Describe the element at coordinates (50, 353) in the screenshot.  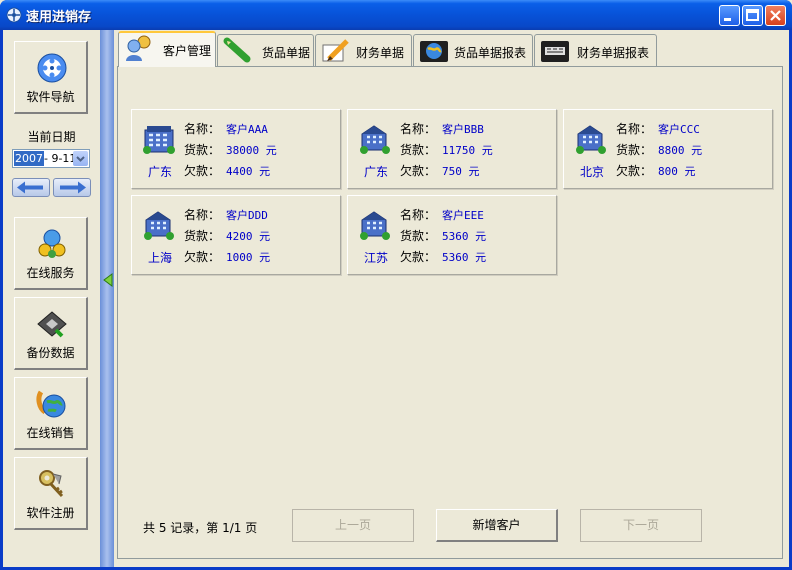
I see `backup-data-label: 备份数据` at that location.